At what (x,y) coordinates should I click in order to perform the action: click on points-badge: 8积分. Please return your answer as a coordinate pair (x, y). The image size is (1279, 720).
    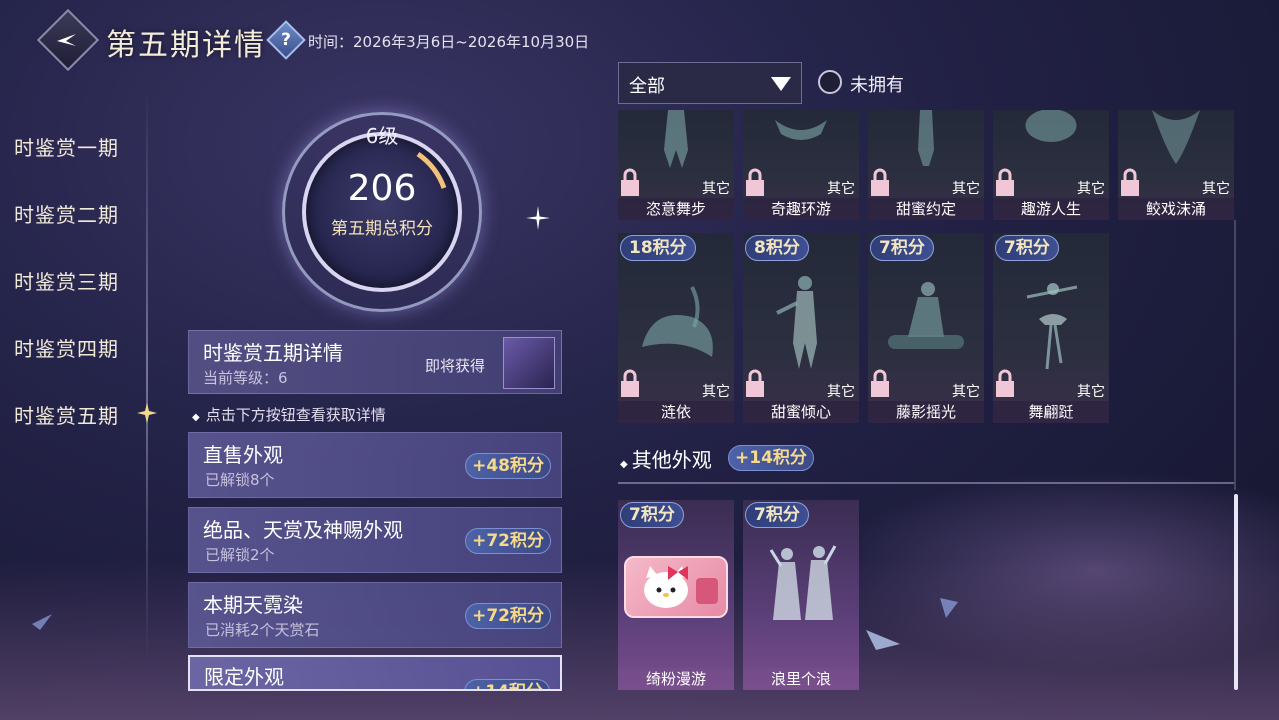
    Looking at the image, I should click on (777, 248).